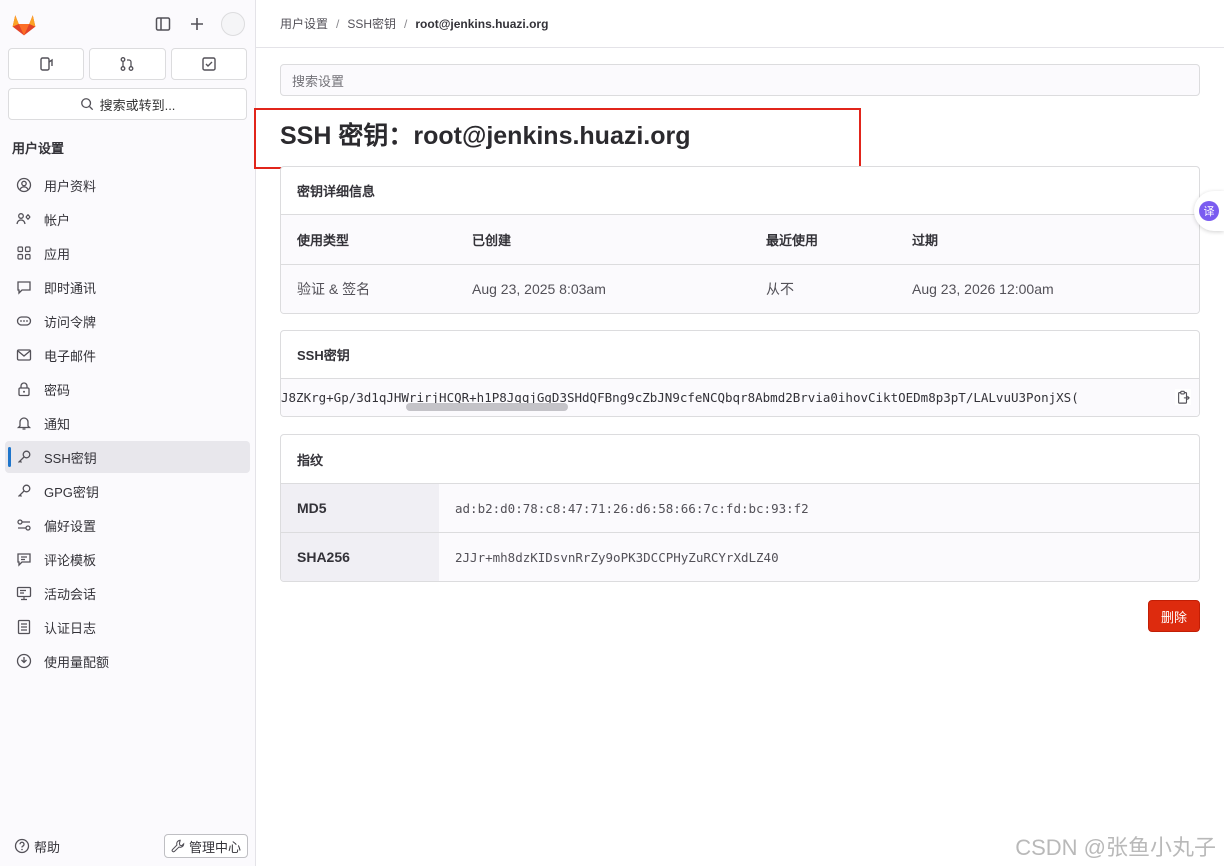 This screenshot has height=866, width=1224. Describe the element at coordinates (304, 23) in the screenshot. I see `breadcrumb-item-user-settings: 用户设置` at that location.